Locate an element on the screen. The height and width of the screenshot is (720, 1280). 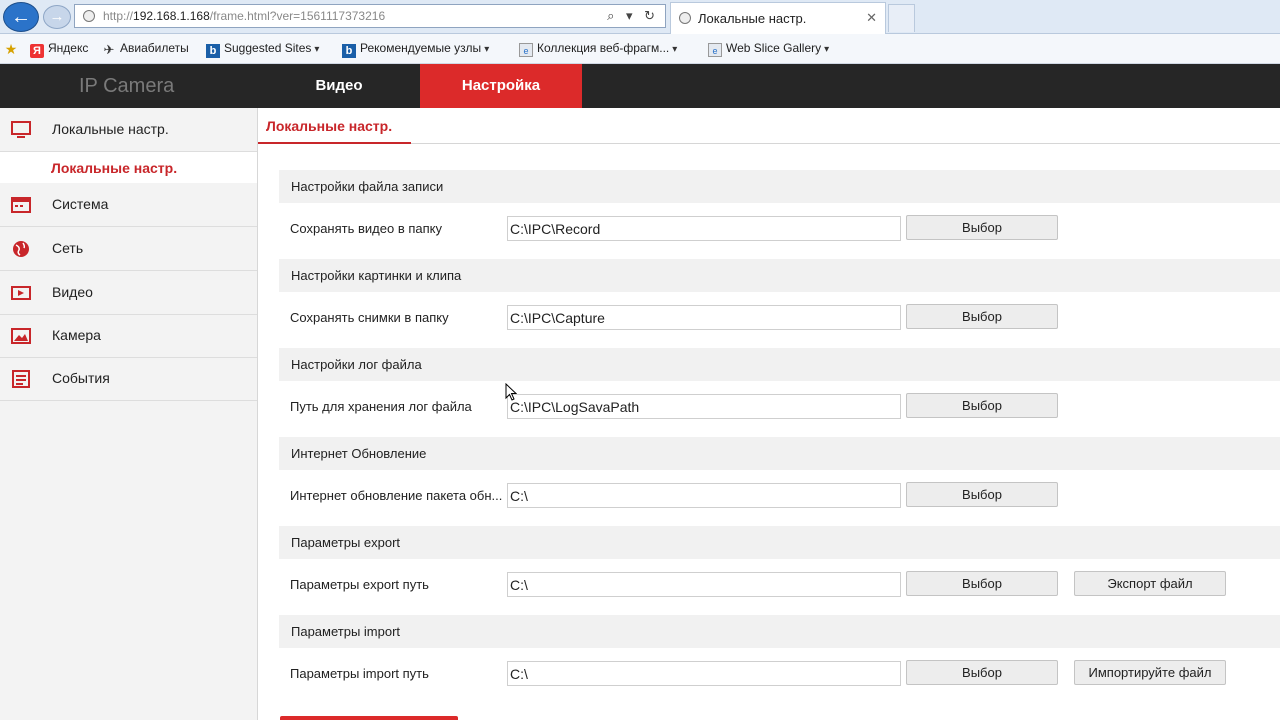
tab-video: Видео is located at coordinates (339, 86).